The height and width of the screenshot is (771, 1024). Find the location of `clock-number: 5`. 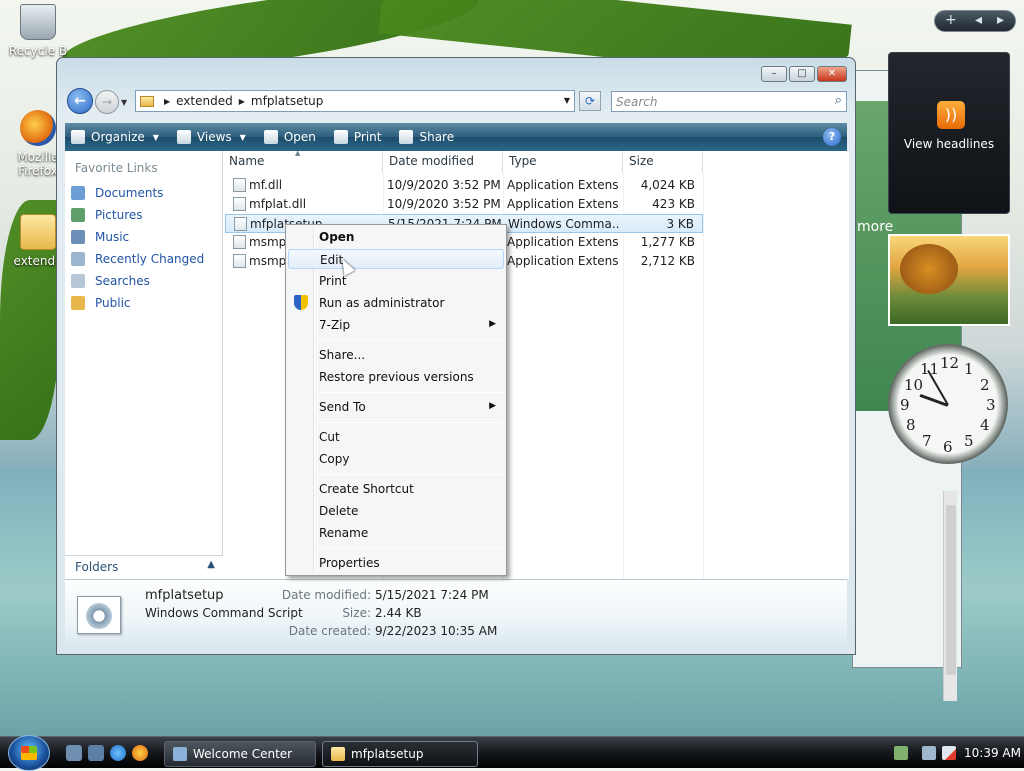

clock-number: 5 is located at coordinates (969, 441).